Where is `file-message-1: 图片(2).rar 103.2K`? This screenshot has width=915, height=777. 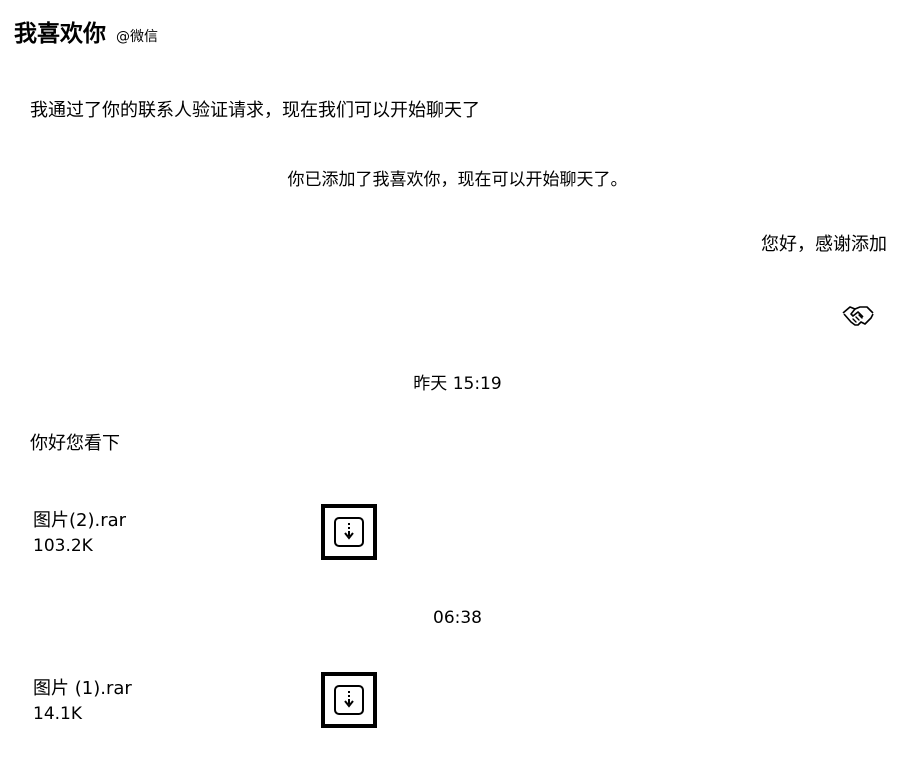
file-message-1: 图片(2).rar 103.2K is located at coordinates (213, 536).